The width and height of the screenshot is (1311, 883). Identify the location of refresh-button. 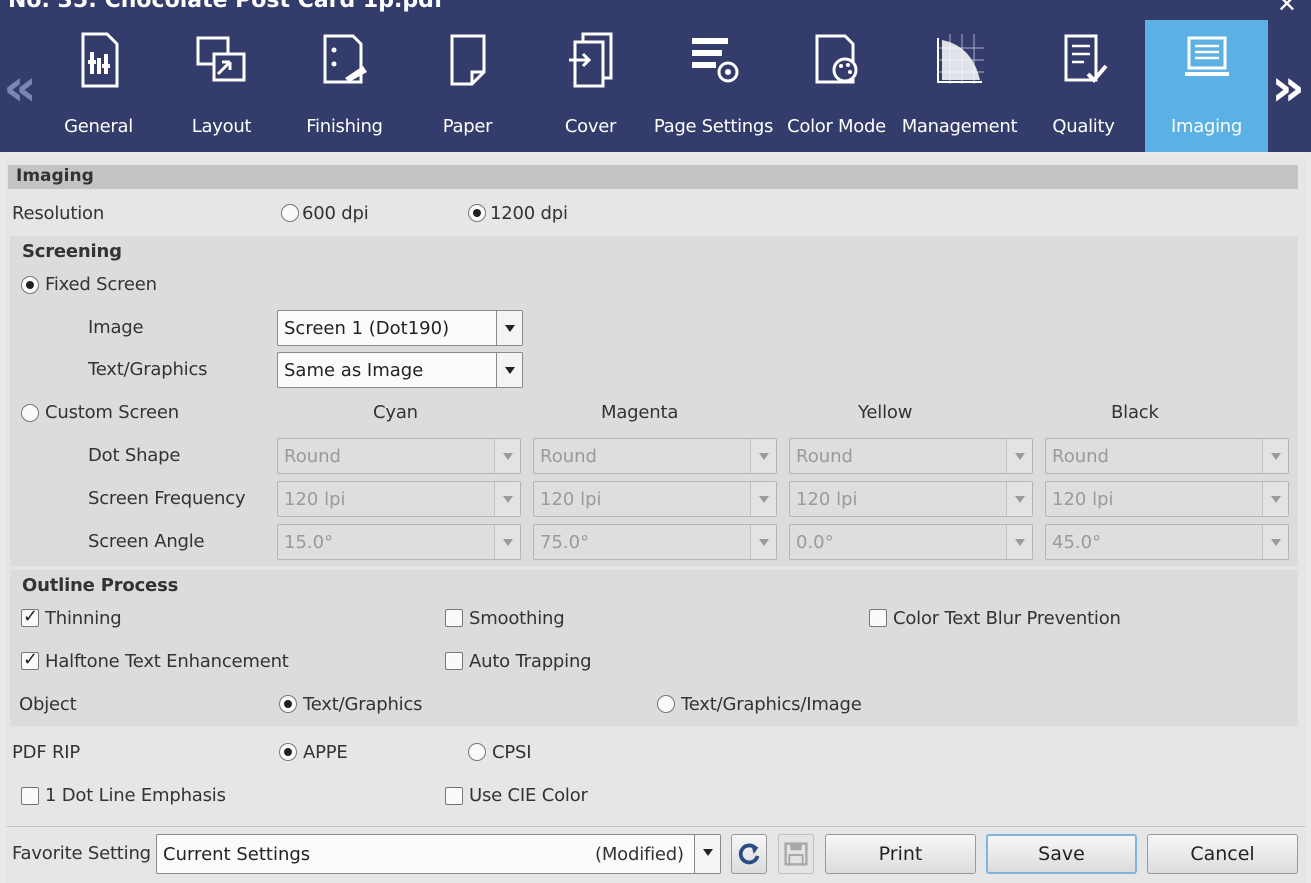
(749, 854).